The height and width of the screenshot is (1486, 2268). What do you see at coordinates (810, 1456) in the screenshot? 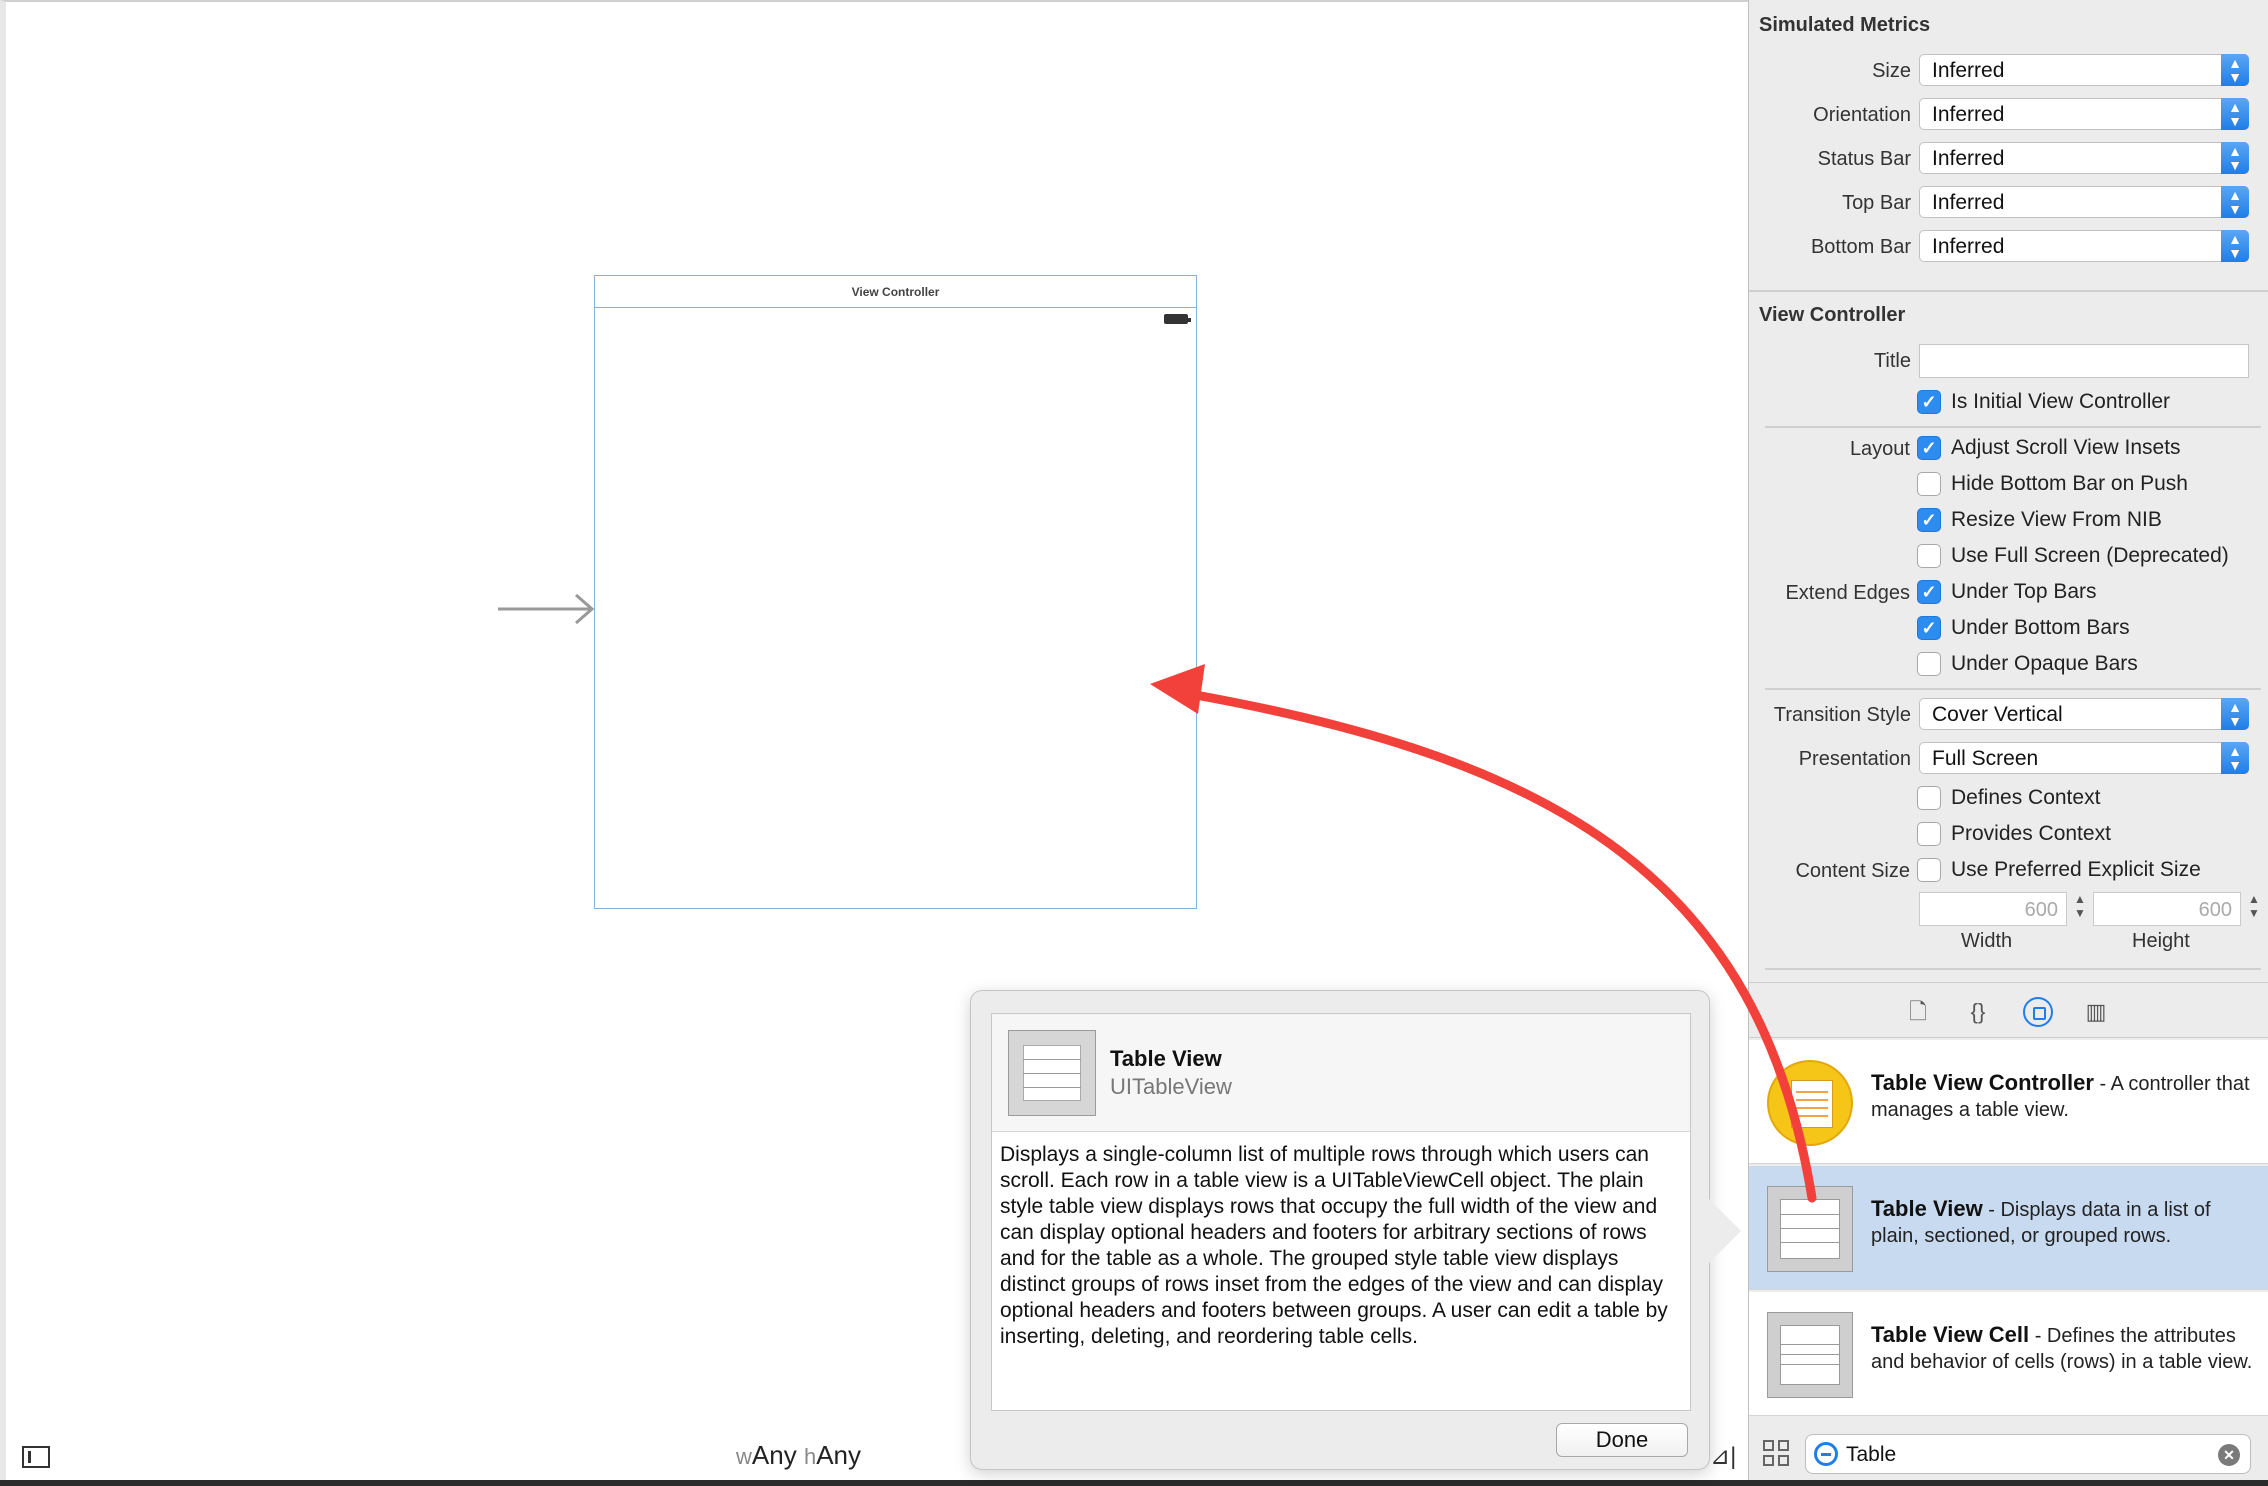
I see `height-prefix: h` at bounding box center [810, 1456].